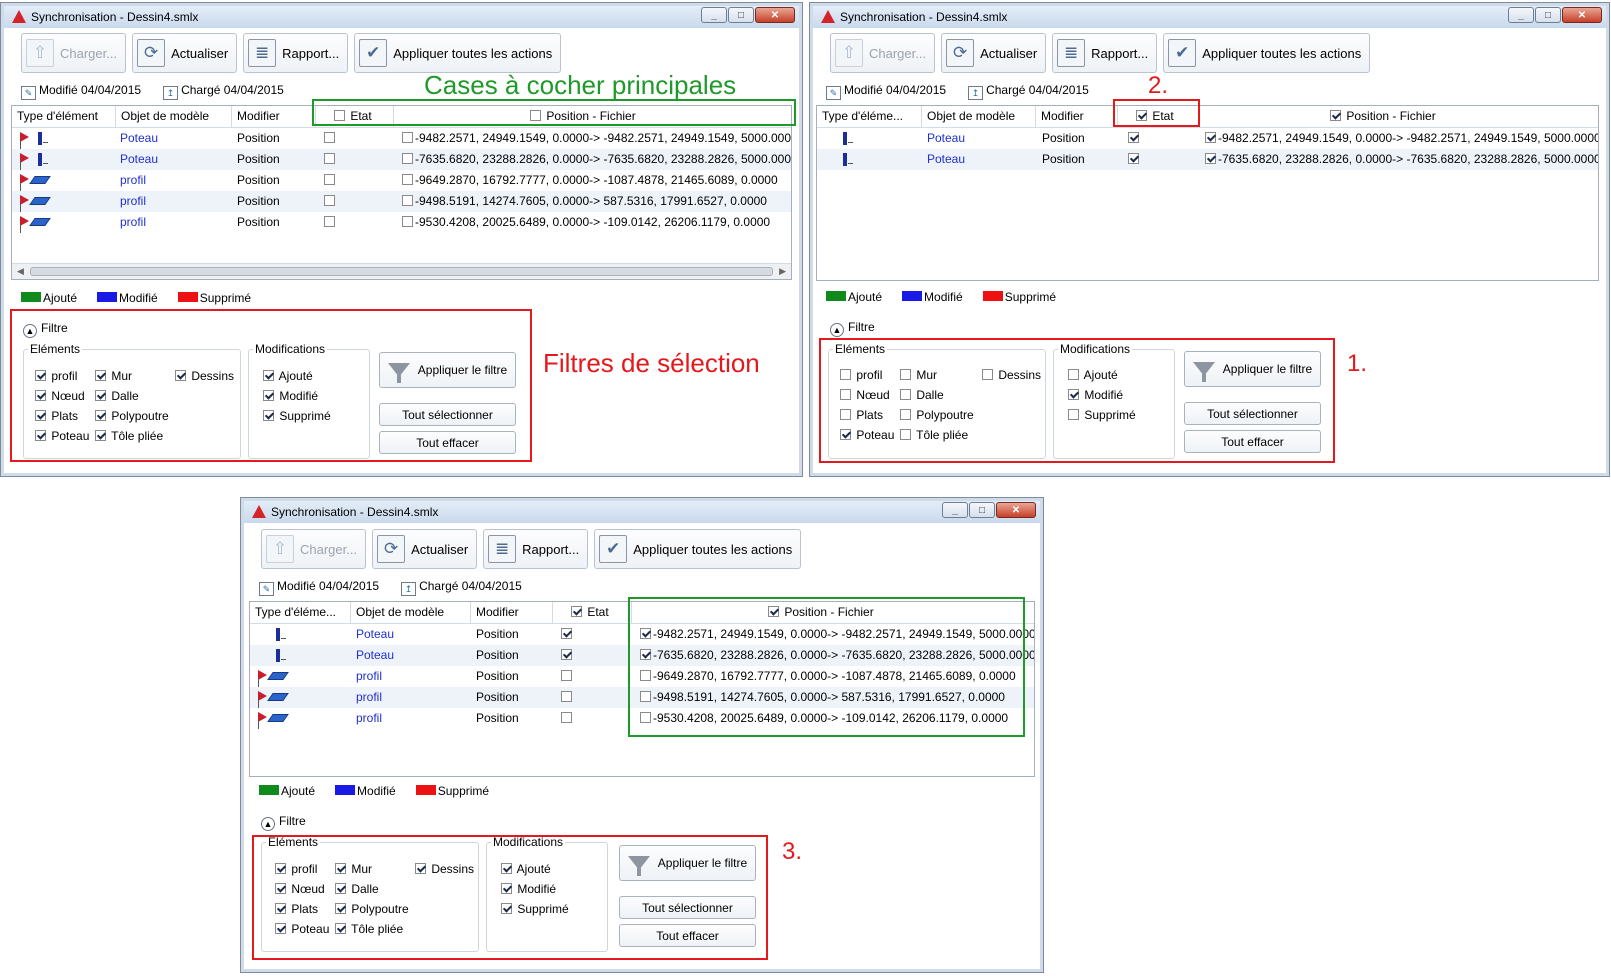  I want to click on scroll-left-icon: ◀, so click(20, 271).